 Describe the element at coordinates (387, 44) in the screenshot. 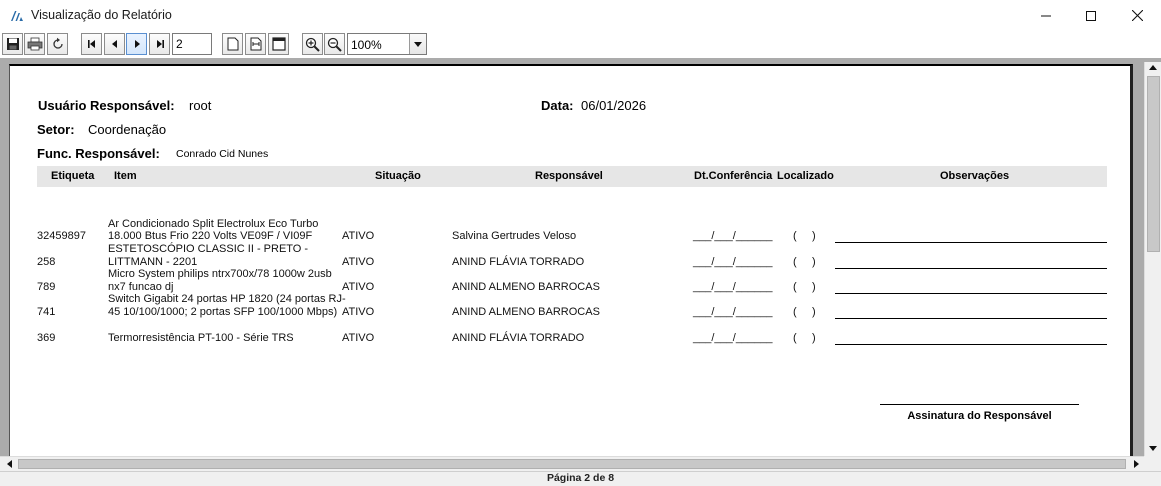

I see `zoom-select: 100%` at that location.